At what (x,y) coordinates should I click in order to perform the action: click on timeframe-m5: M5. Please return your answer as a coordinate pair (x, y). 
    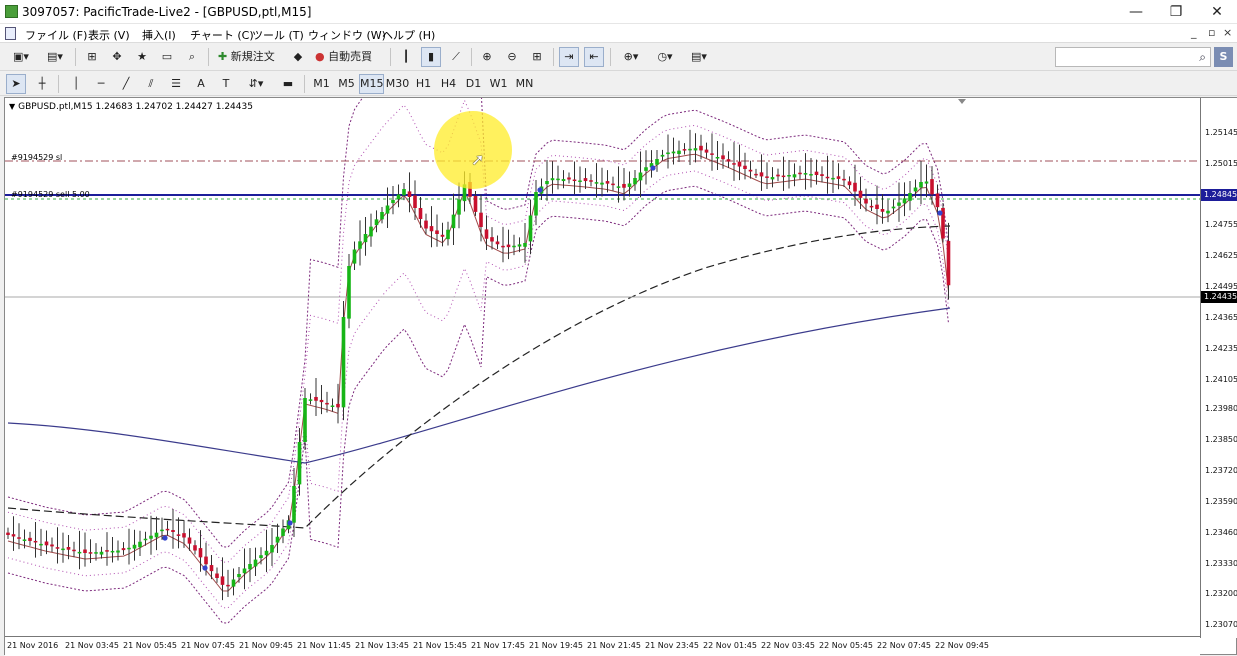
    Looking at the image, I should click on (346, 84).